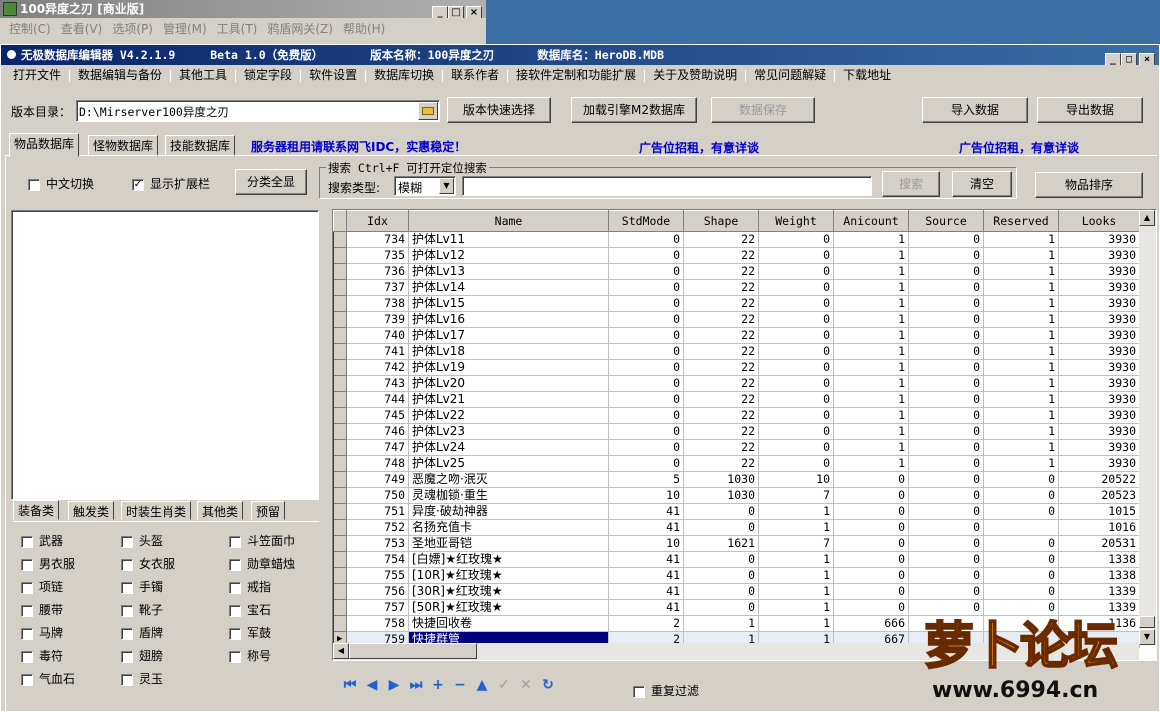  I want to click on table-row: 755 [10R]★红玫瑰★ 41 0 1 0 0 0 1338, so click(736, 575).